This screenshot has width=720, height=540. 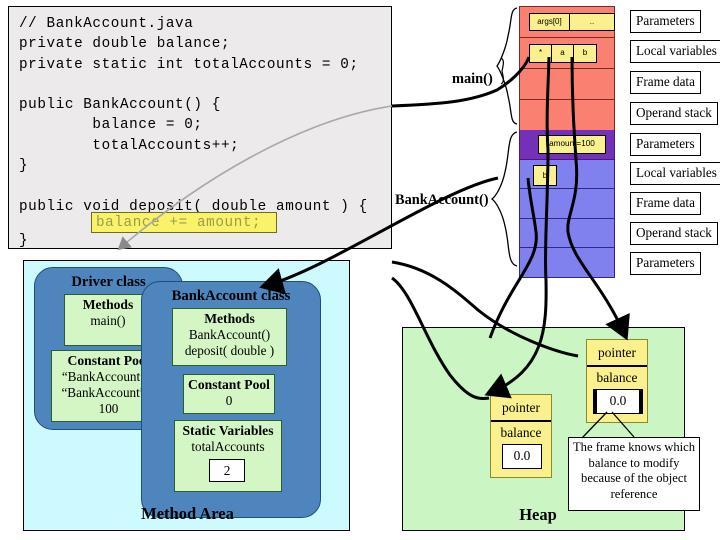 I want to click on label-parameters-bank: Parameters, so click(x=665, y=144).